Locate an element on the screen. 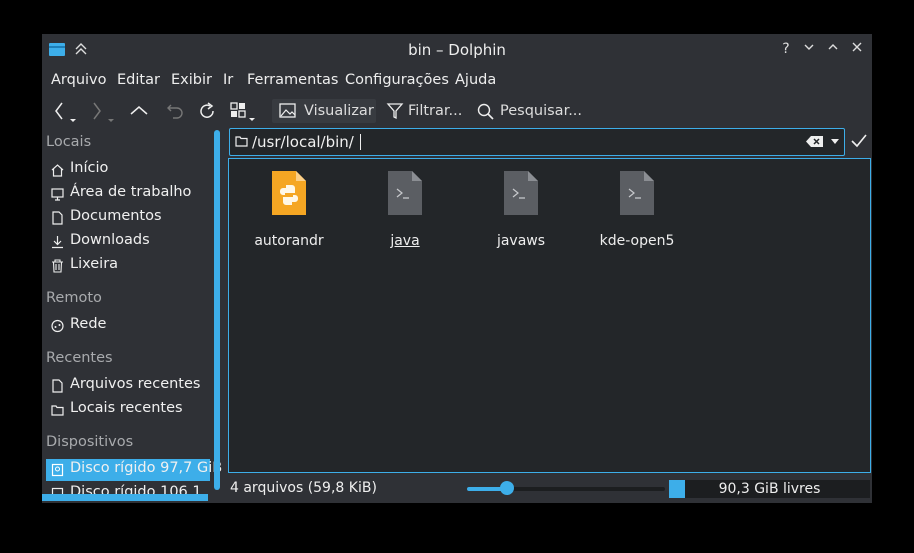  place-label: Arquivos recentes is located at coordinates (135, 384).